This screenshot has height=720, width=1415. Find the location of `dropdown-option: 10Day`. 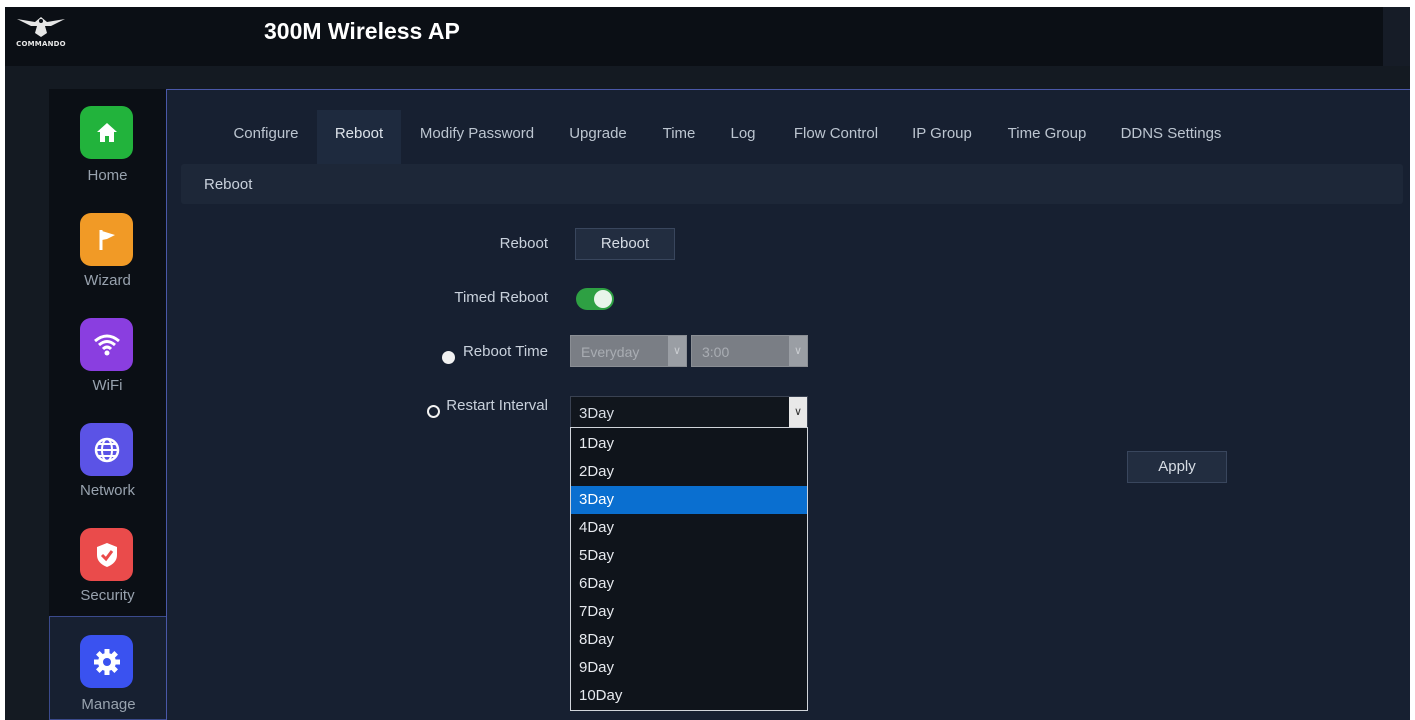

dropdown-option: 10Day is located at coordinates (689, 696).